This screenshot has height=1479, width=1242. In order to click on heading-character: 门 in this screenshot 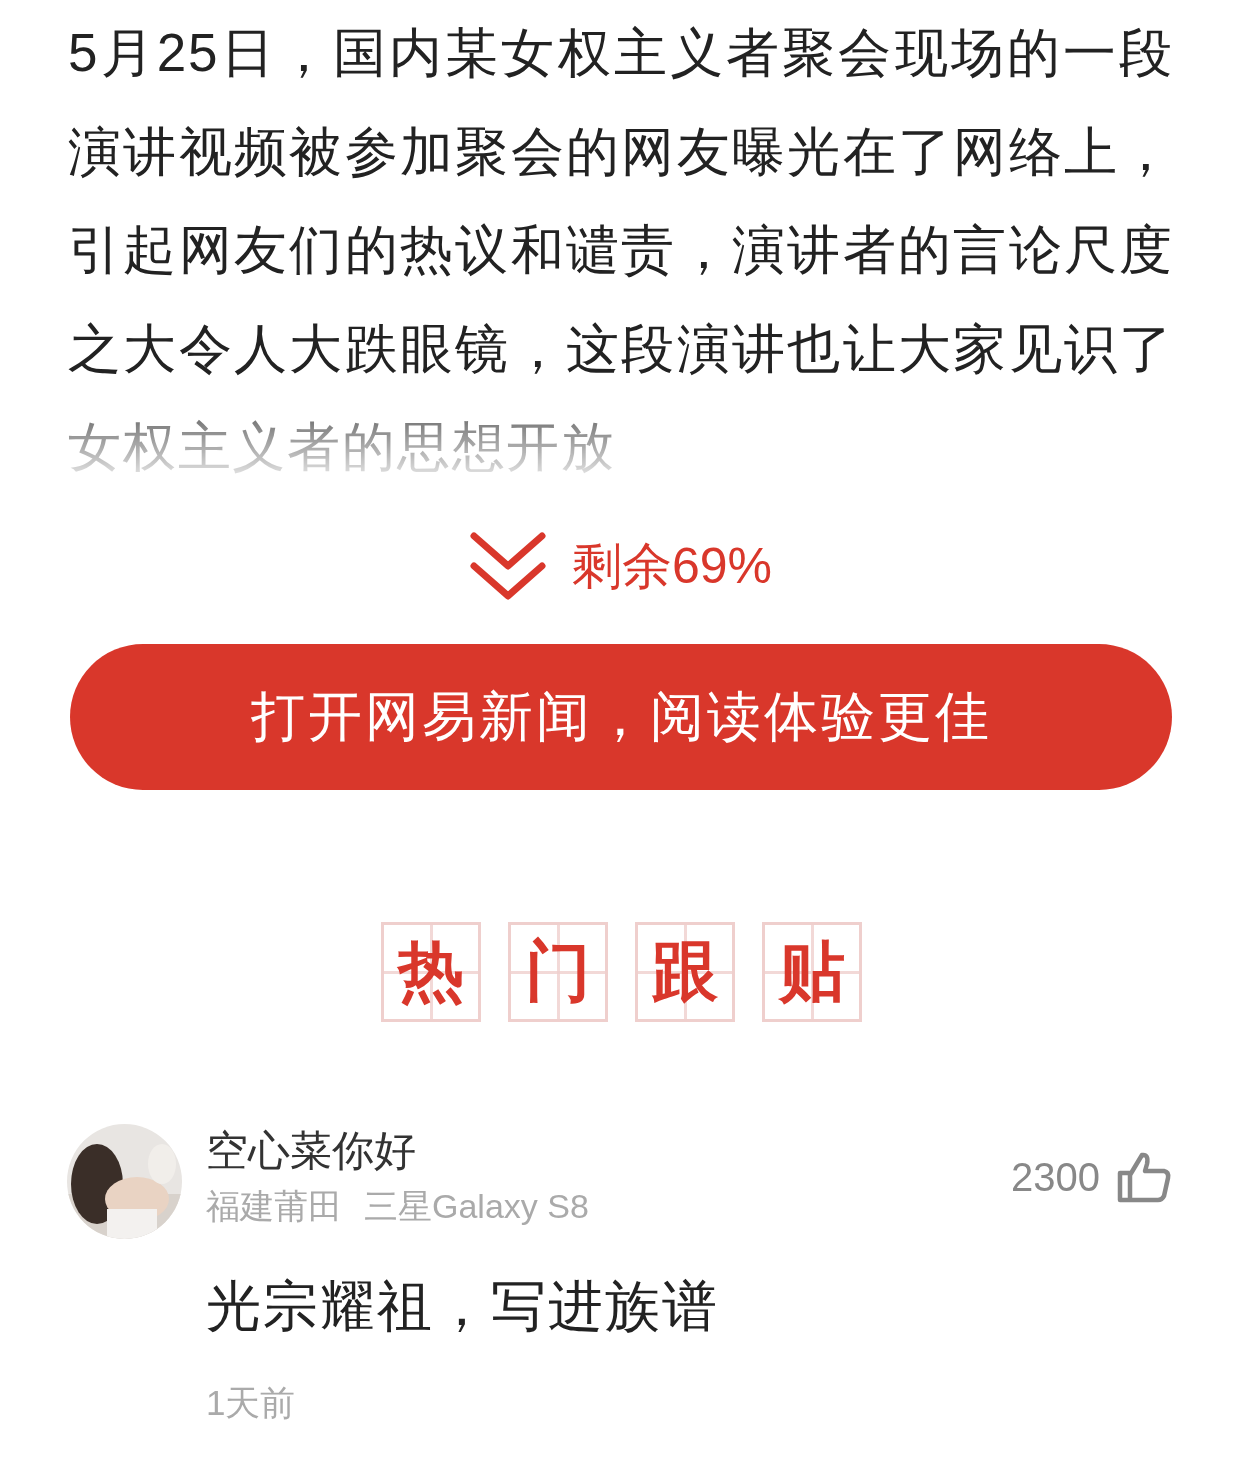, I will do `click(557, 972)`.